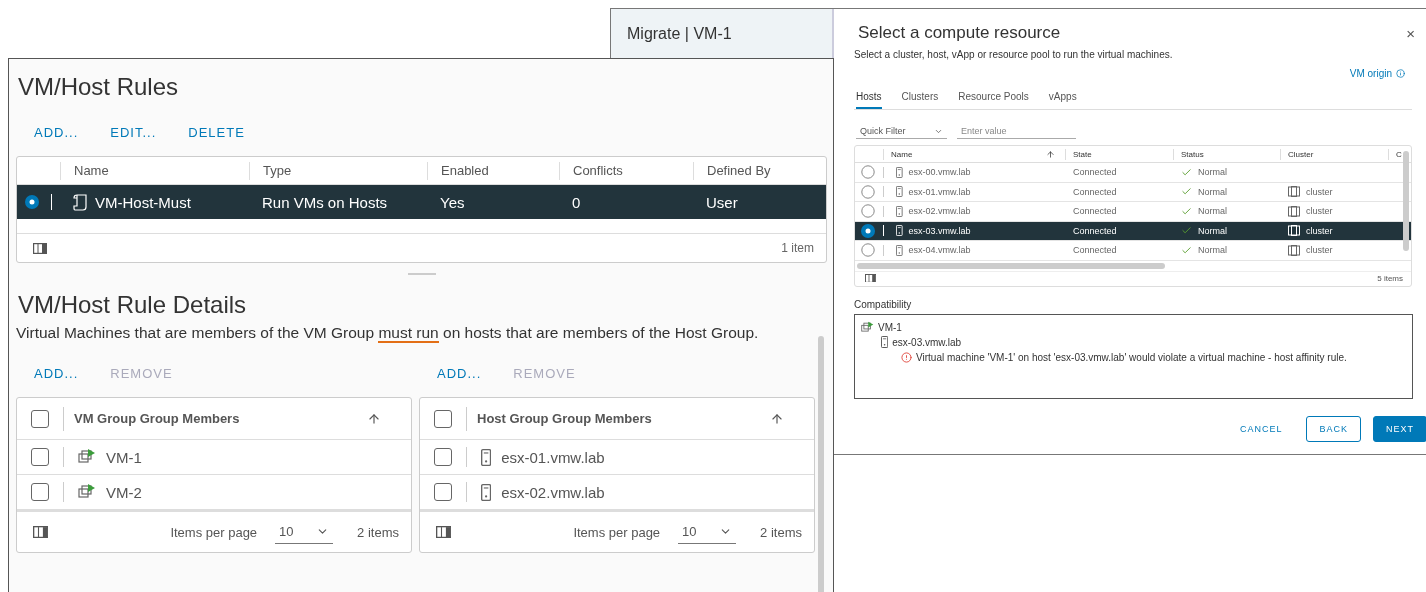 This screenshot has height=592, width=1426. Describe the element at coordinates (553, 457) in the screenshot. I see `member-name: esx-01.vmw.lab` at that location.